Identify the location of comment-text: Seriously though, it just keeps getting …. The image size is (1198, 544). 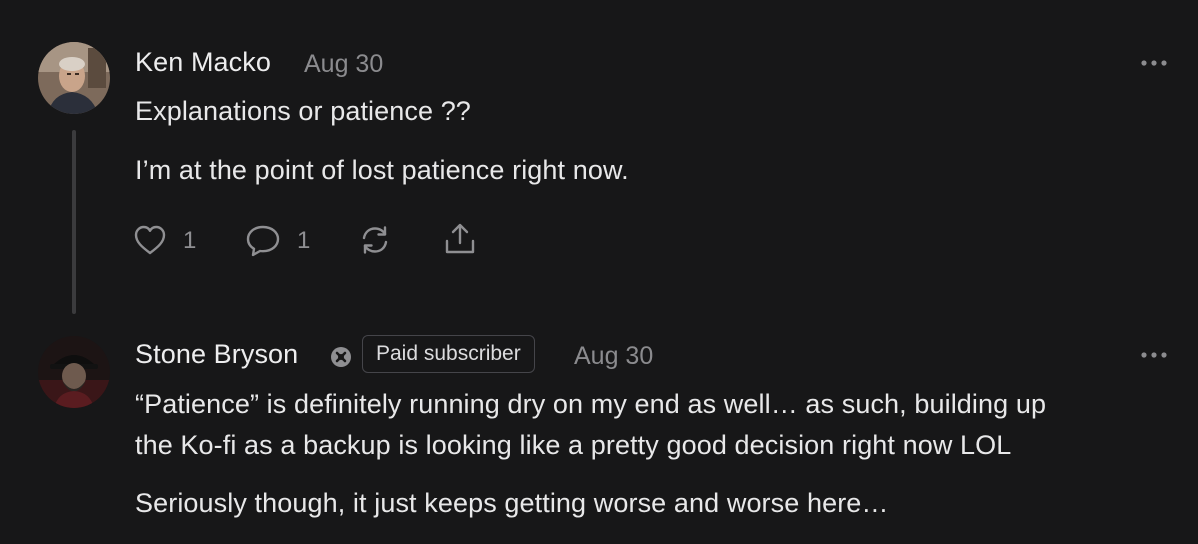
(512, 503).